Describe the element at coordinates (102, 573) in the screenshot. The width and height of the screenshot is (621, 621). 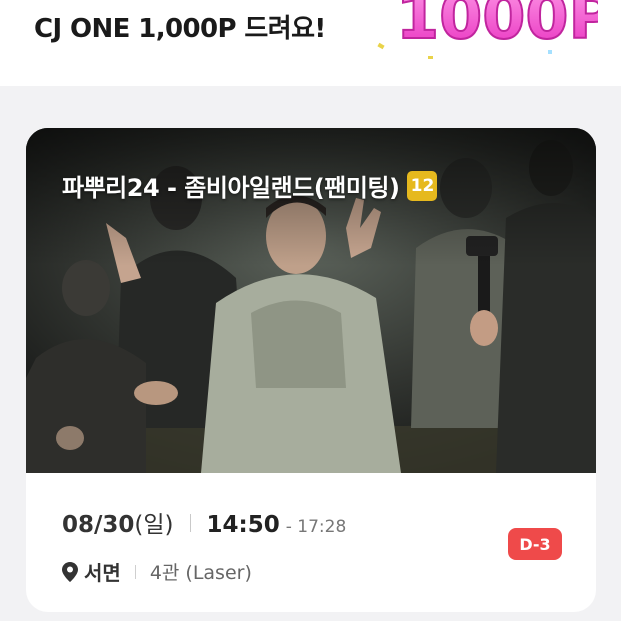
I see `theater-name: 서면` at that location.